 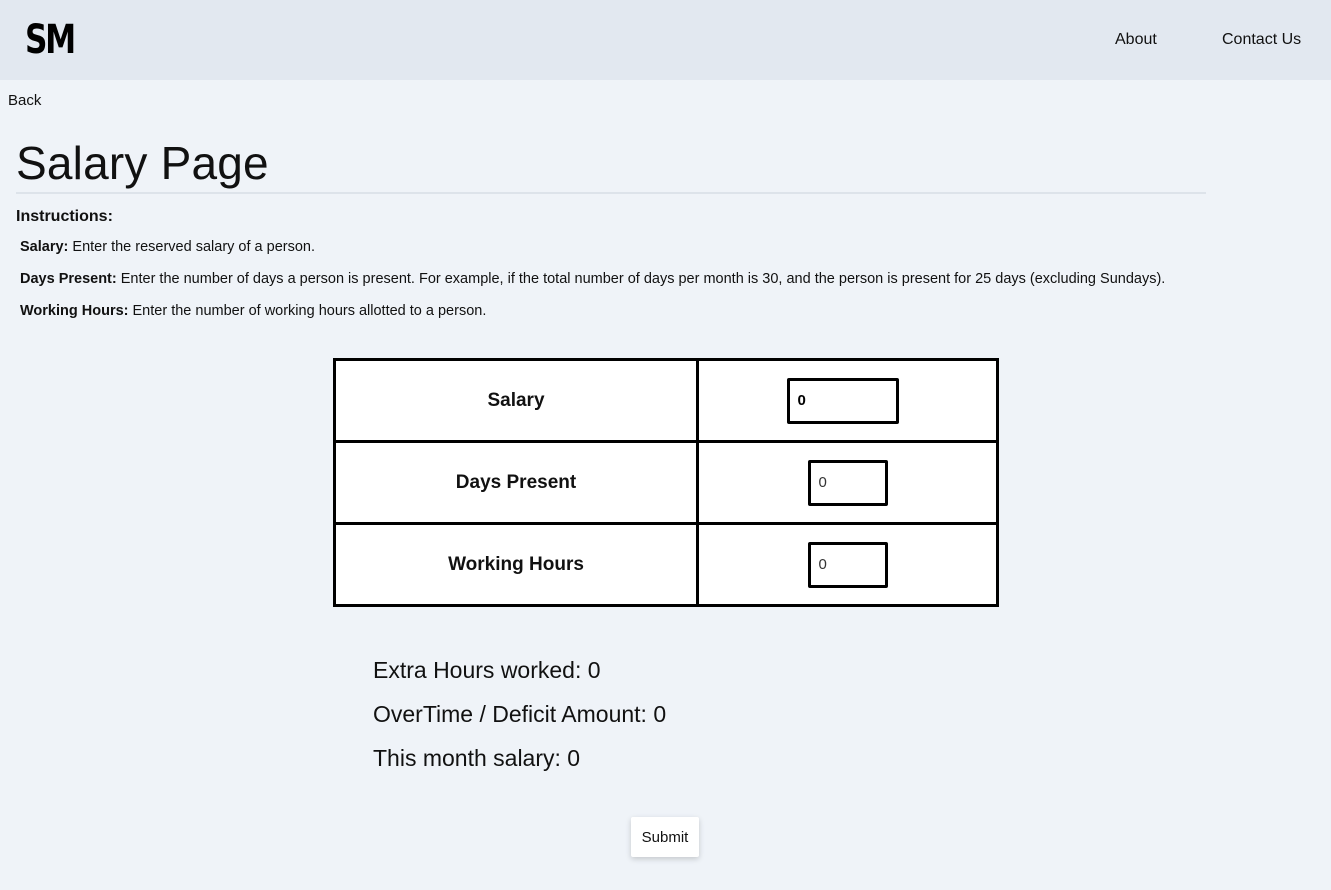 I want to click on working-hours-input, so click(x=847, y=564).